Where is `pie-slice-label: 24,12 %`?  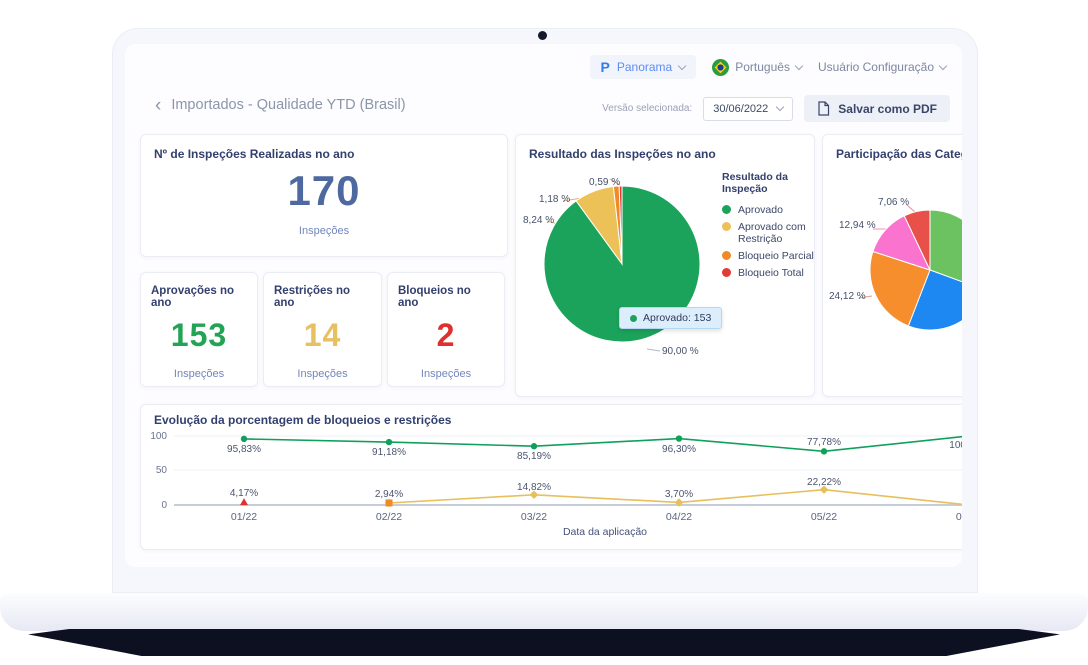
pie-slice-label: 24,12 % is located at coordinates (847, 296).